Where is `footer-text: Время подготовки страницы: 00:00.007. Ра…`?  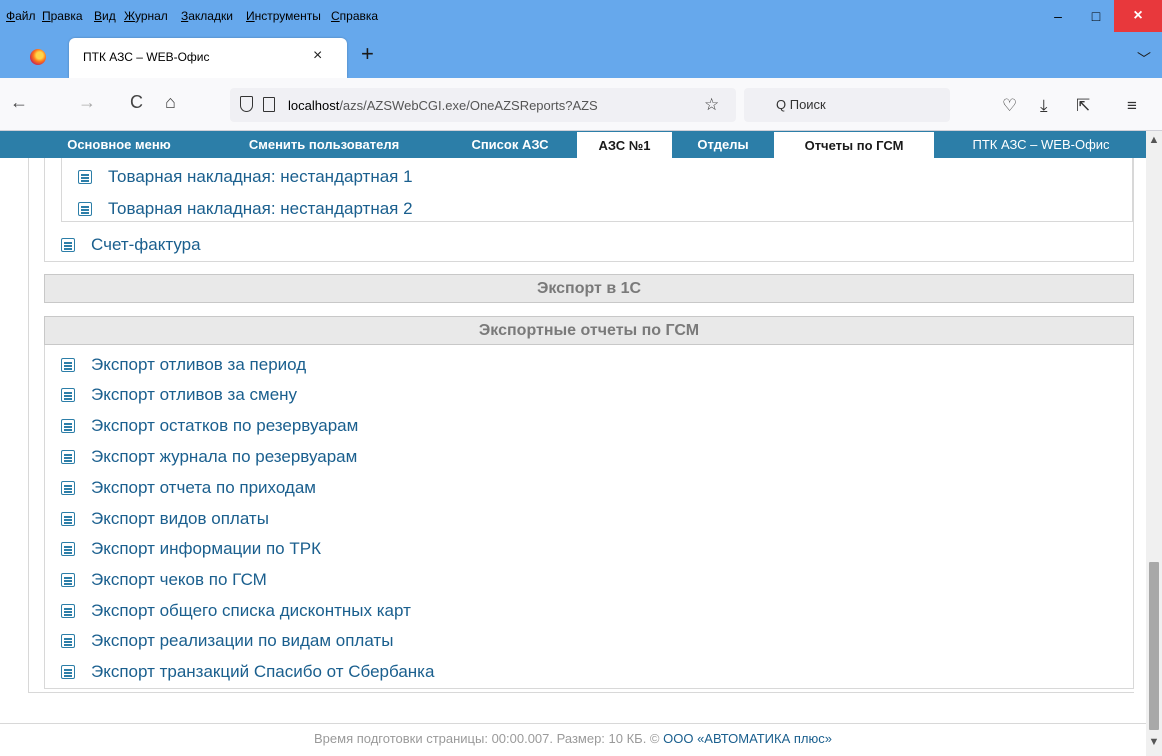 footer-text: Время подготовки страницы: 00:00.007. Ра… is located at coordinates (489, 738).